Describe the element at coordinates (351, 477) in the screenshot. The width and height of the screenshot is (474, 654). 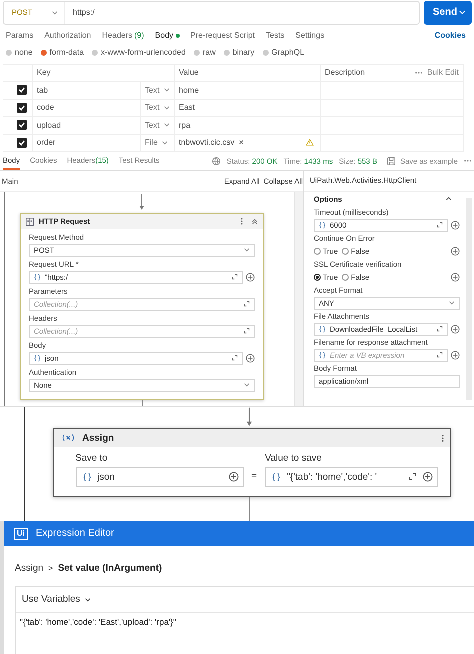
I see `expression-field: "{'tab': 'home','code': '` at that location.